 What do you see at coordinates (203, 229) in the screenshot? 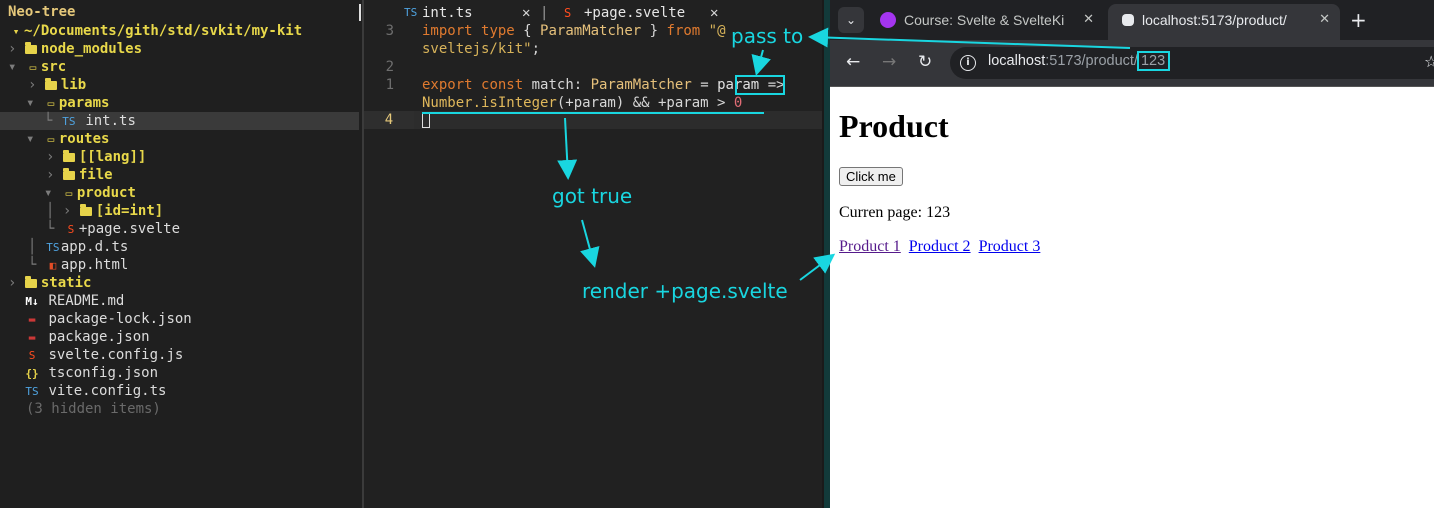
I see `tree-item-page-svelte: └ S +page.svelte` at bounding box center [203, 229].